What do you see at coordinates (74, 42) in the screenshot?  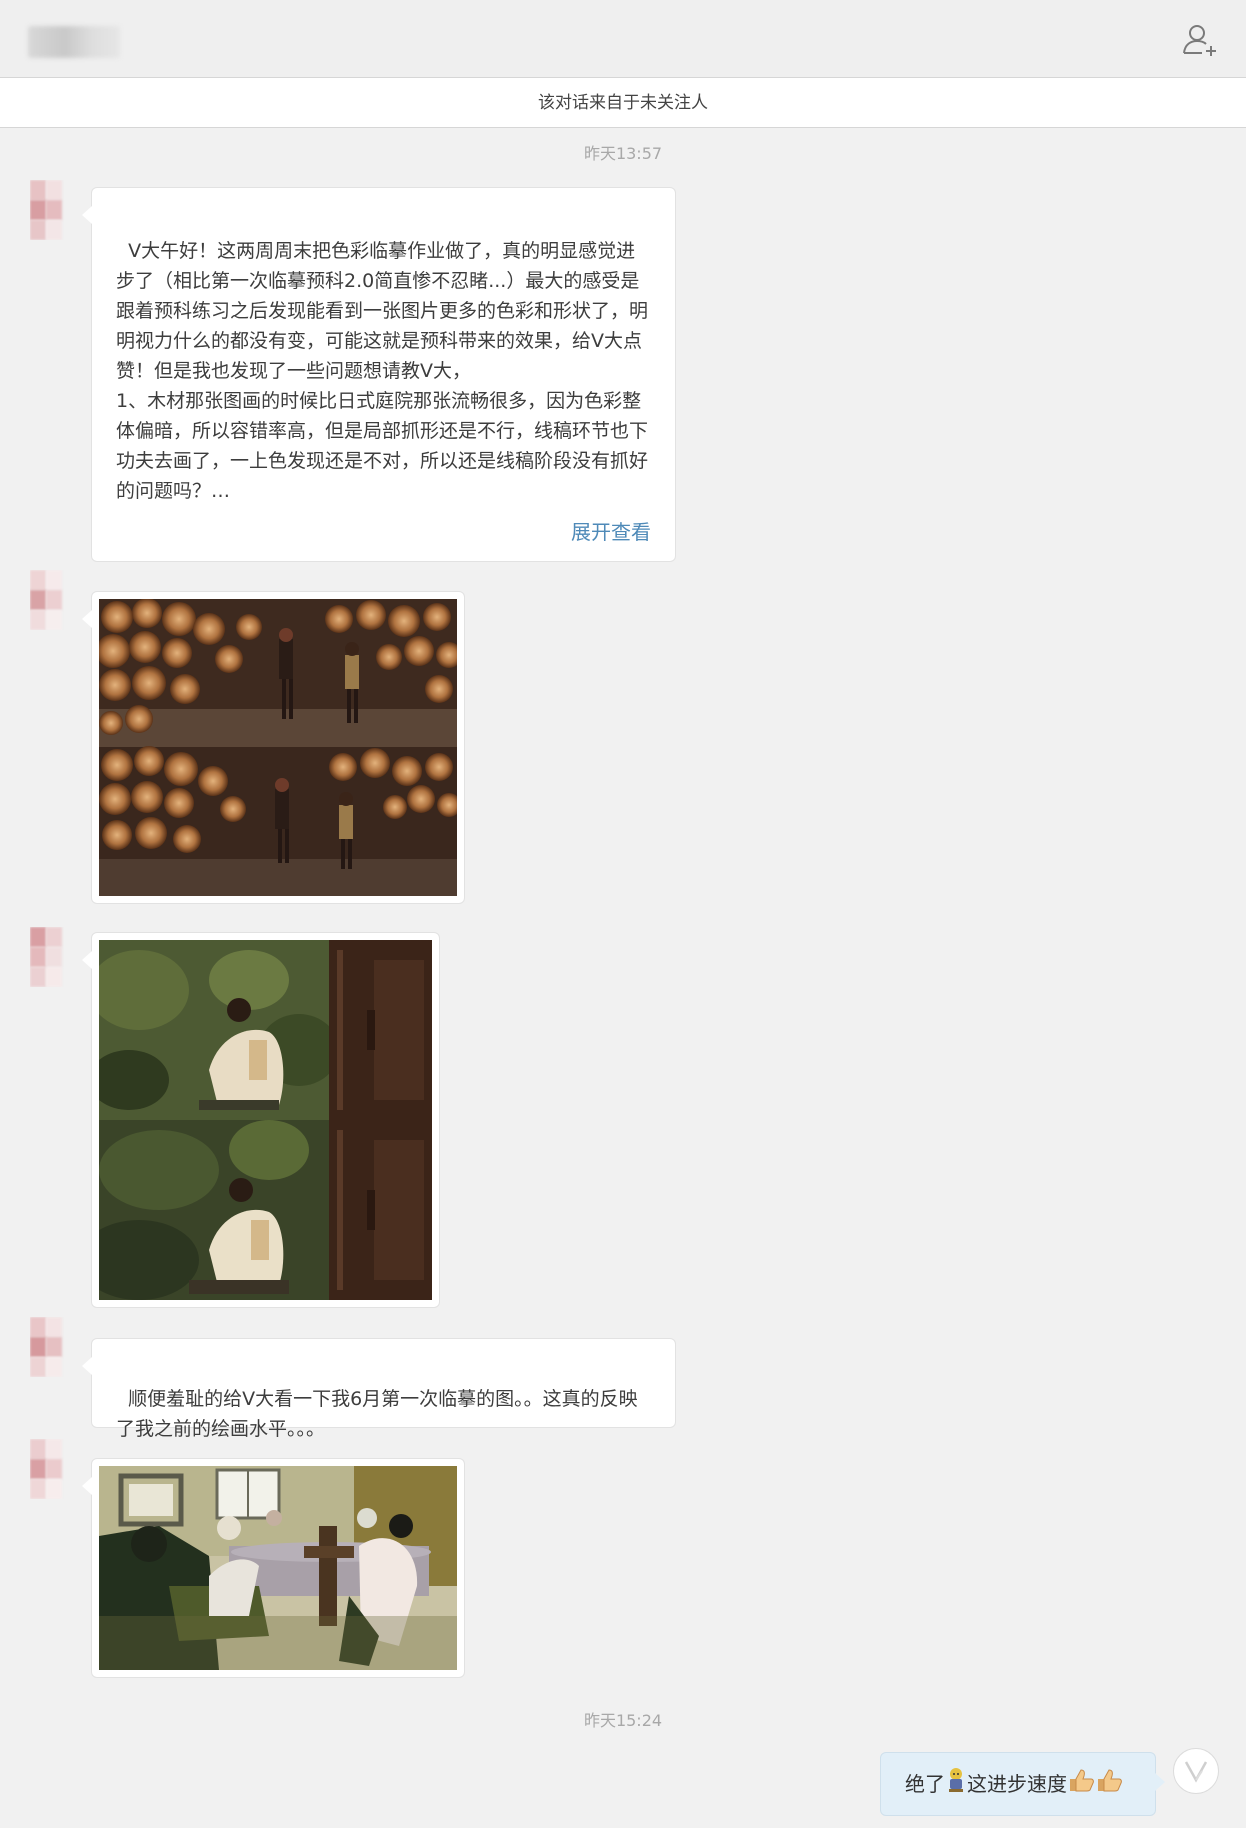 I see `contact-name-blurred` at bounding box center [74, 42].